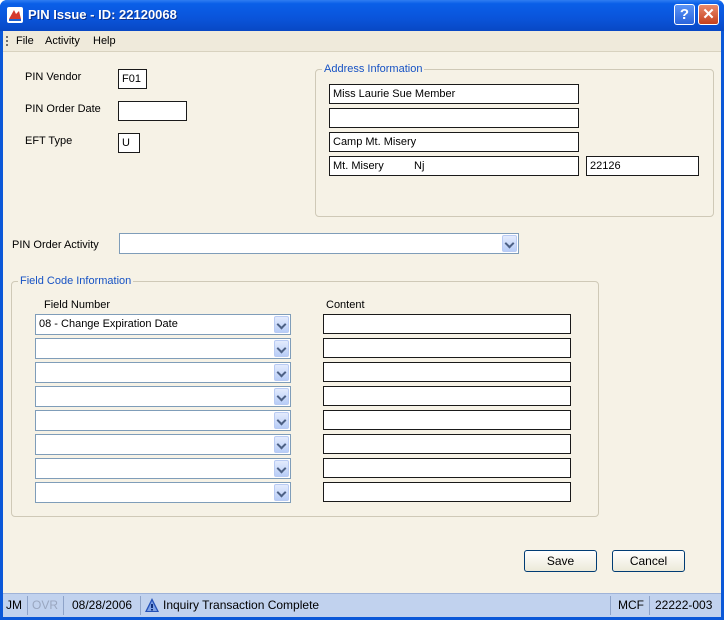  What do you see at coordinates (25, 41) in the screenshot?
I see `menu-file: File` at bounding box center [25, 41].